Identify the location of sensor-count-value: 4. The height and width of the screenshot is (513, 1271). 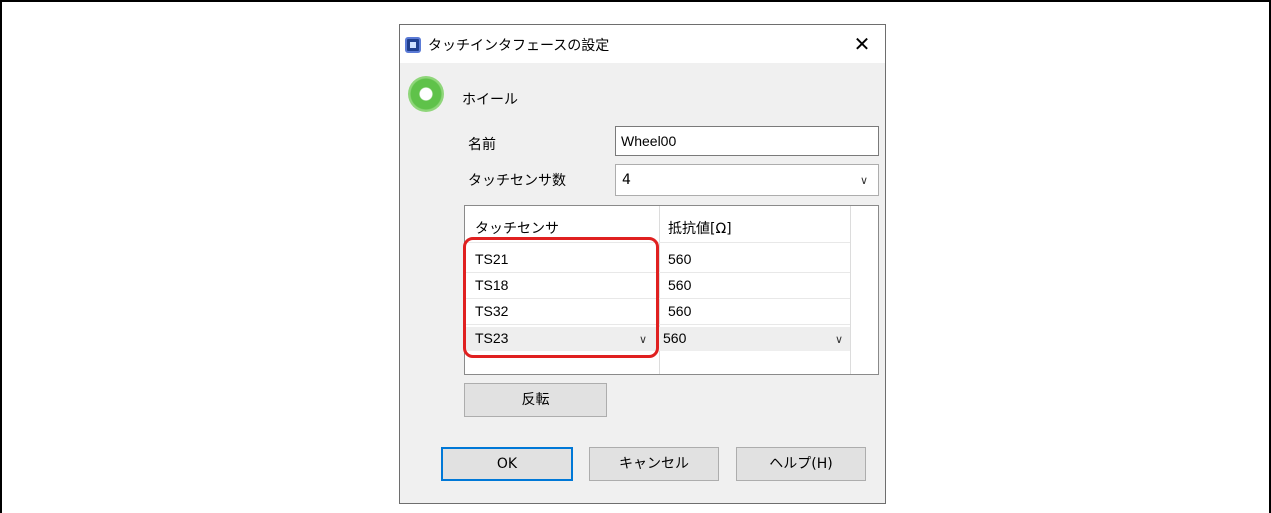
(626, 180).